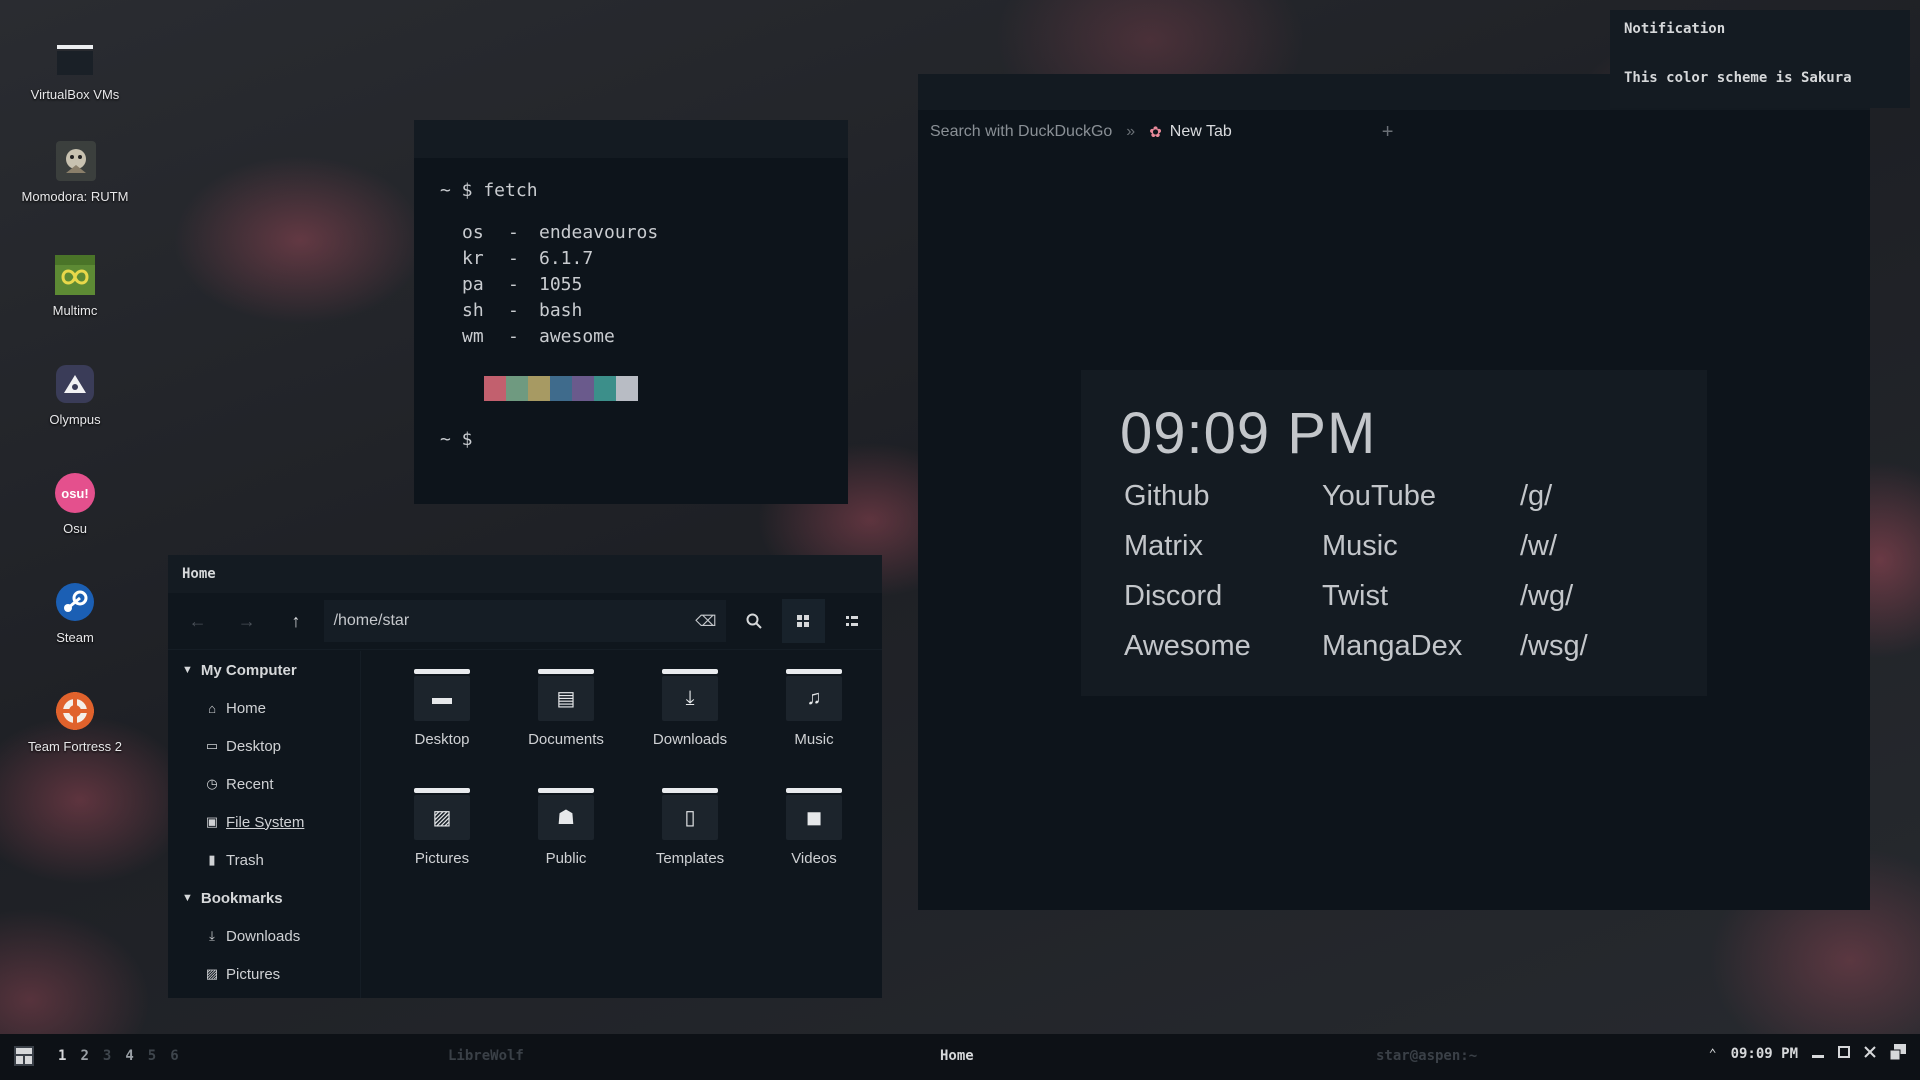 Image resolution: width=1920 pixels, height=1080 pixels. Describe the element at coordinates (1870, 1054) in the screenshot. I see `close-icon` at that location.